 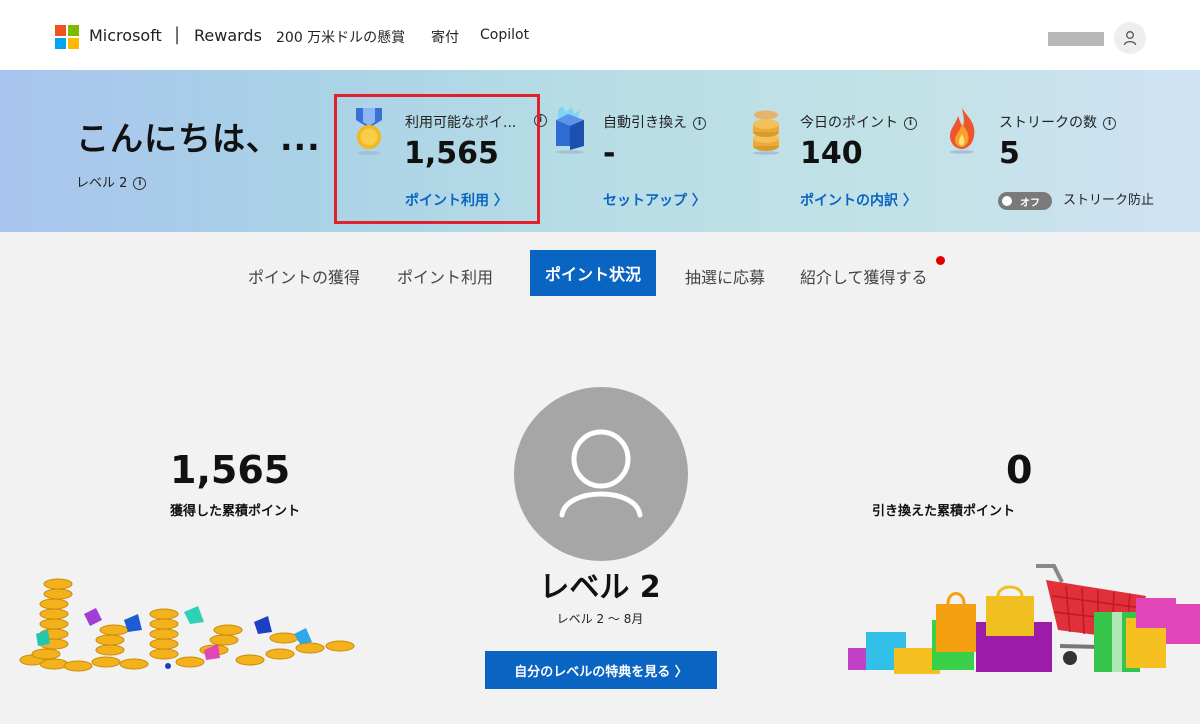 I want to click on todays-points-value: 140, so click(x=831, y=153).